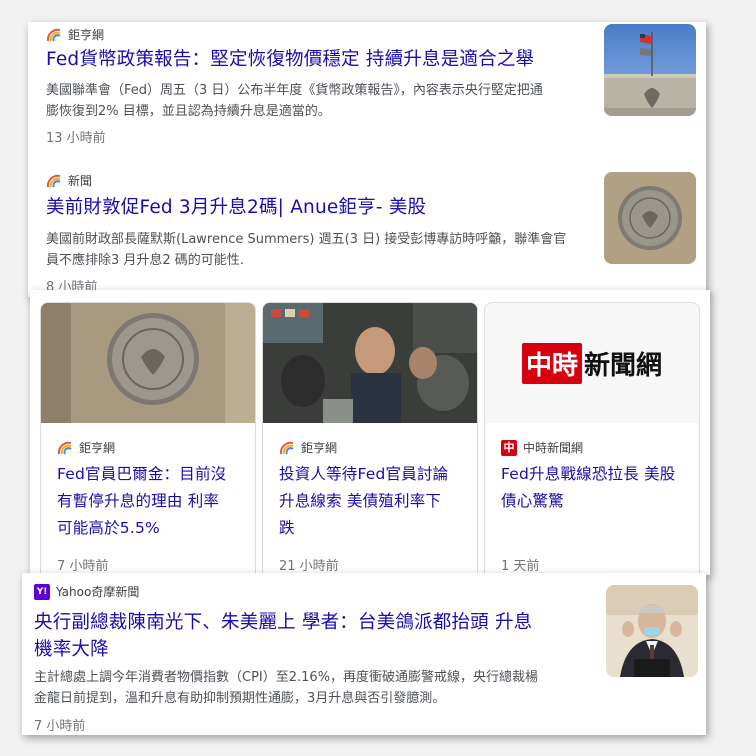 This screenshot has width=756, height=756. I want to click on card-time: 1 天前, so click(520, 566).